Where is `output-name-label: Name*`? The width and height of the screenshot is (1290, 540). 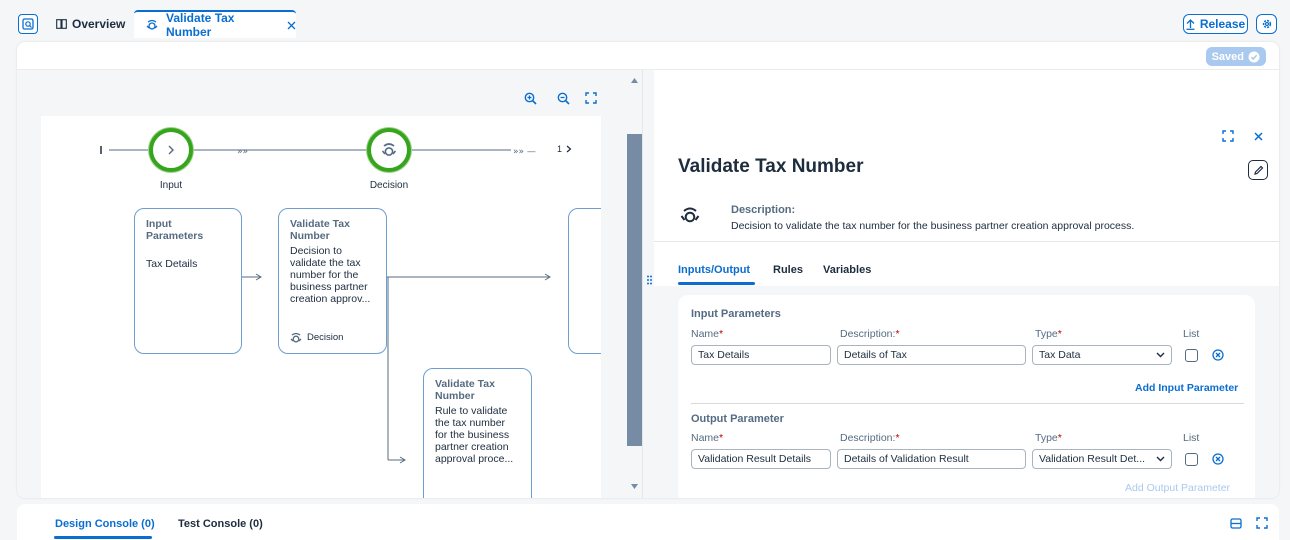 output-name-label: Name* is located at coordinates (707, 438).